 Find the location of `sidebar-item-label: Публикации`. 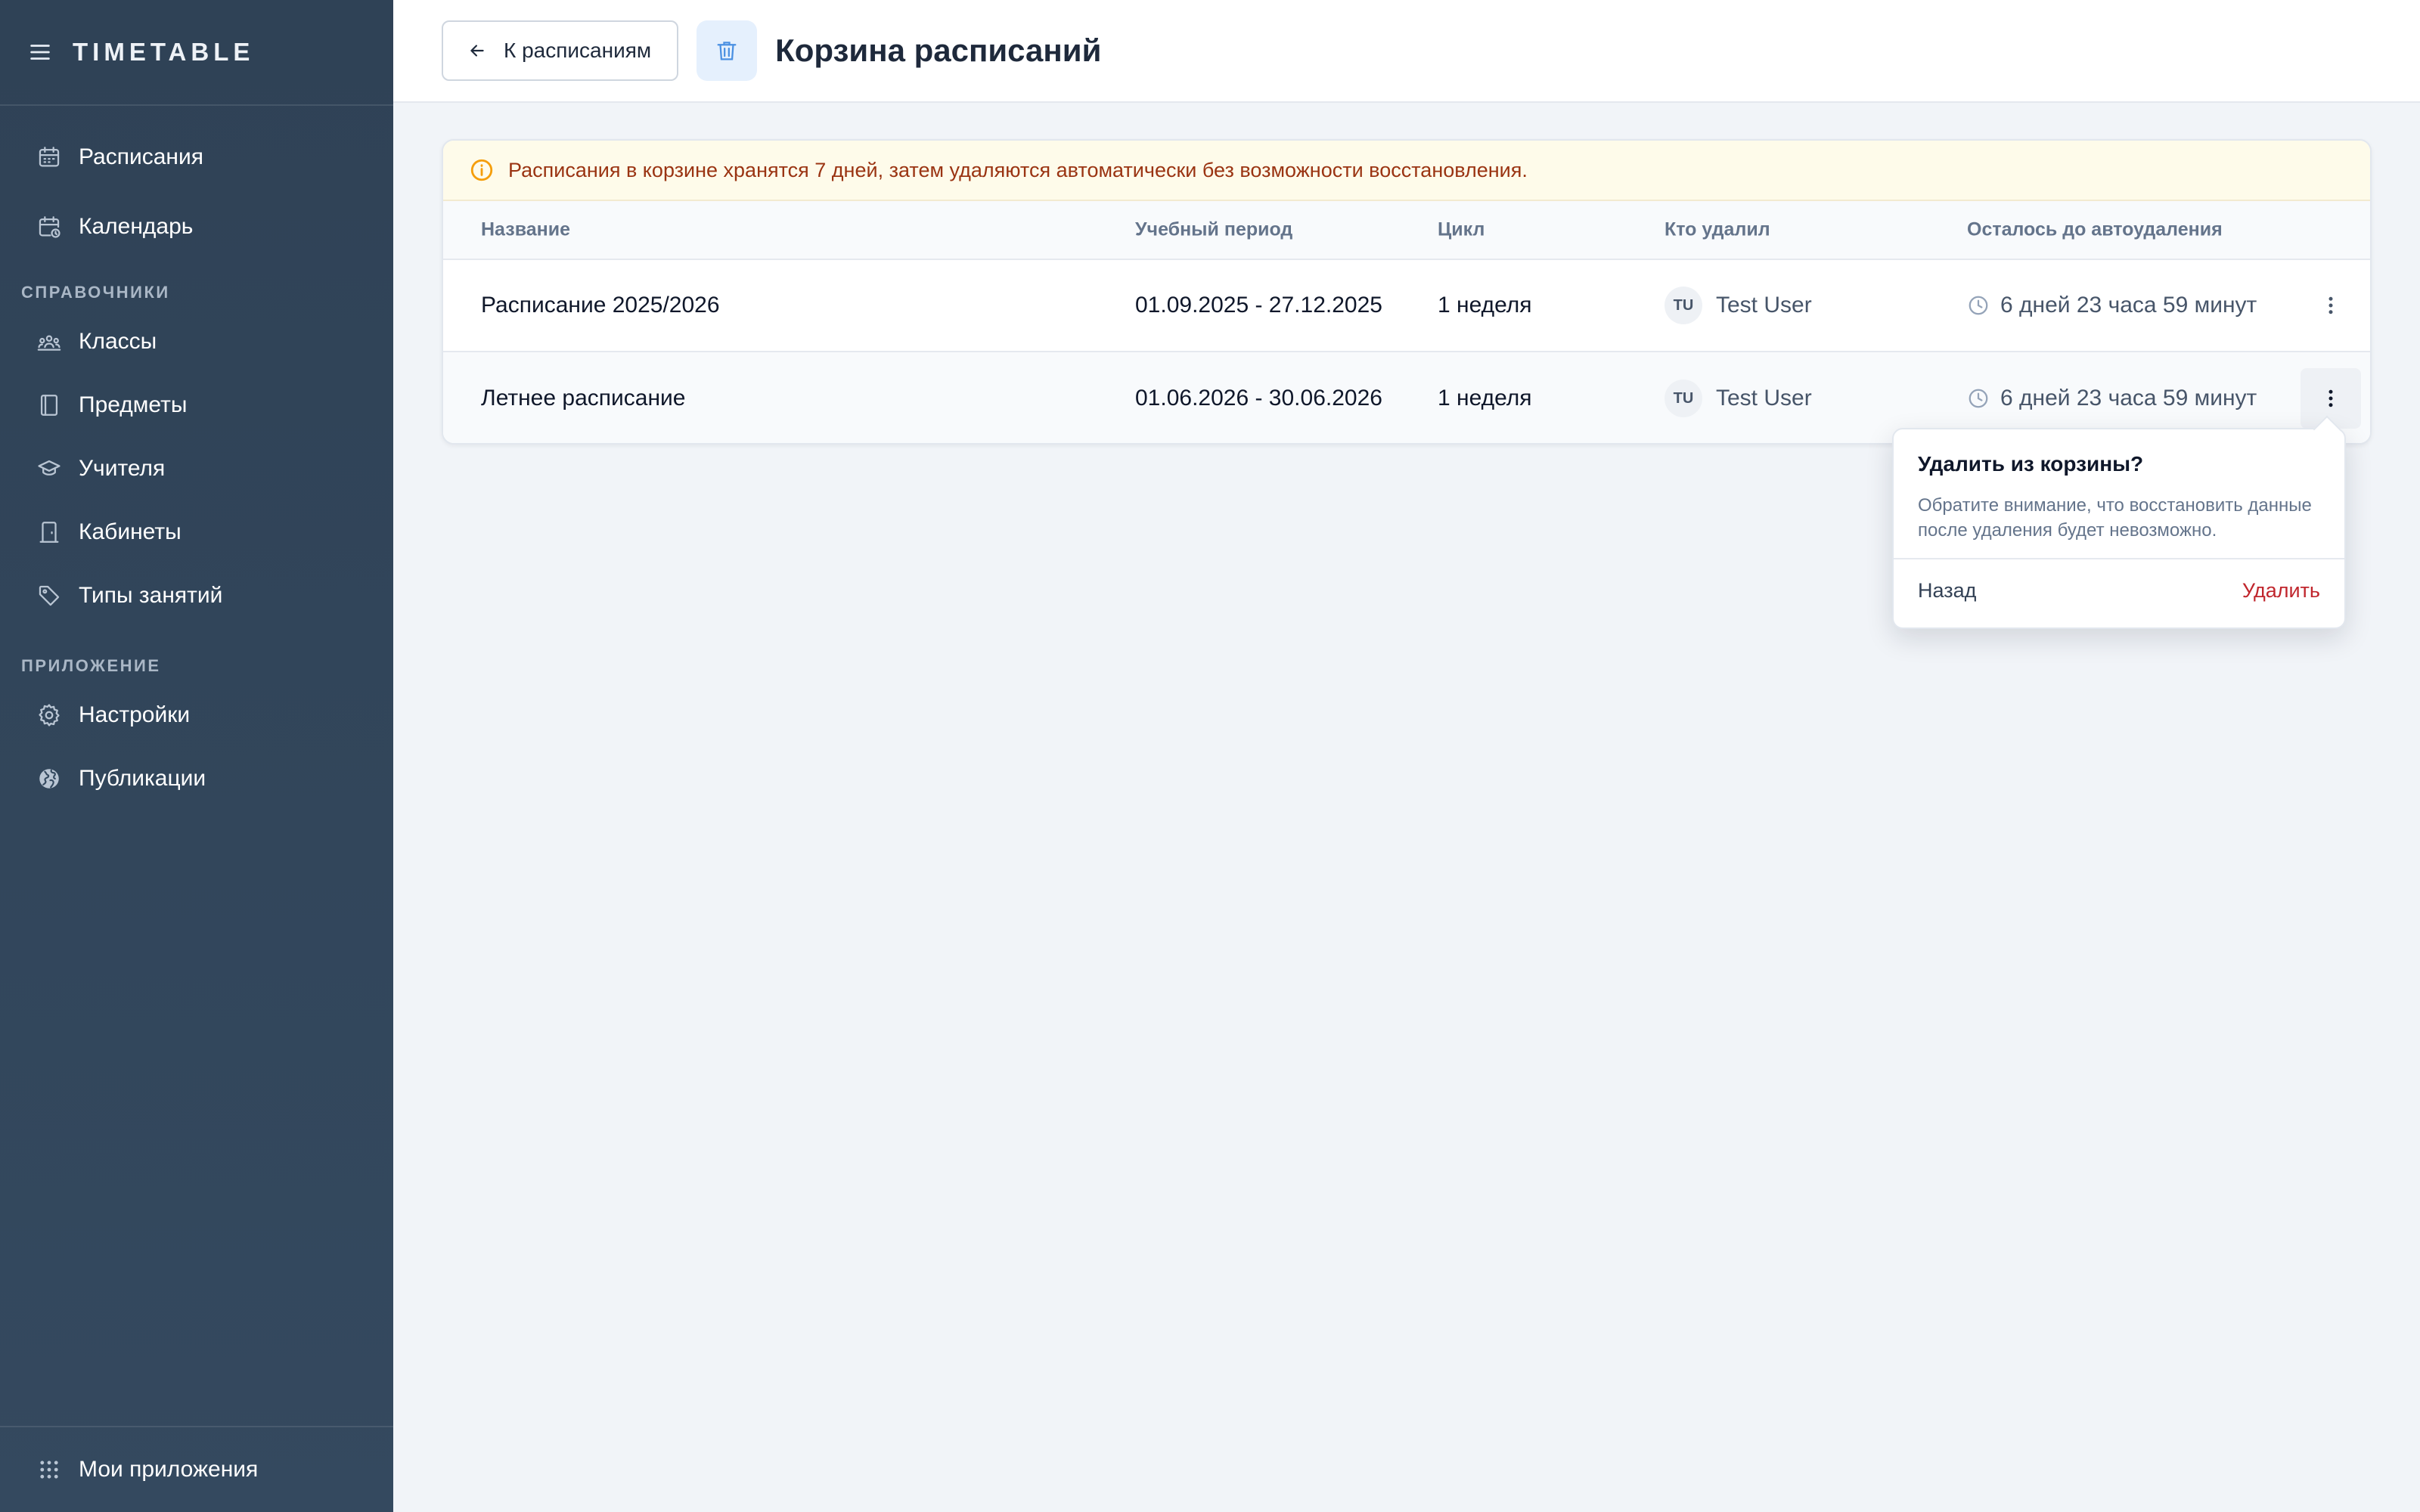

sidebar-item-label: Публикации is located at coordinates (142, 778).